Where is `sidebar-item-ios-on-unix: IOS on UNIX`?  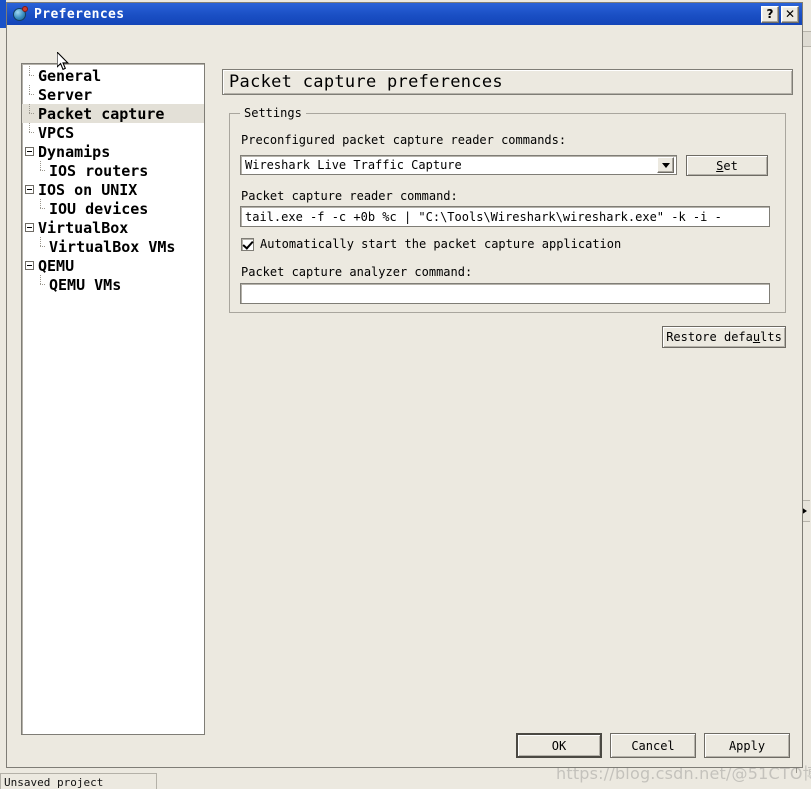
sidebar-item-ios-on-unix: IOS on UNIX is located at coordinates (113, 189).